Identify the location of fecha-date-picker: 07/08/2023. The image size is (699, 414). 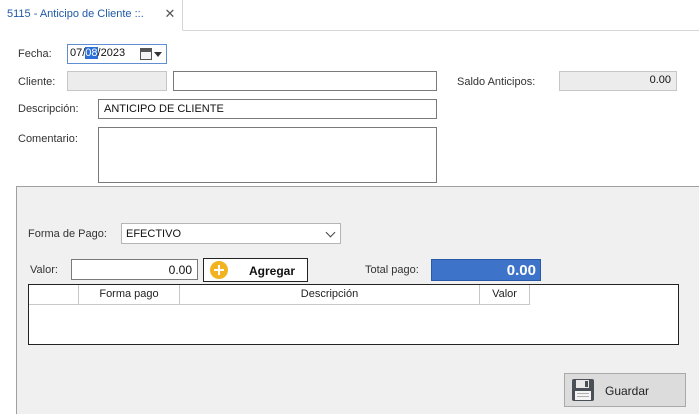
(117, 54).